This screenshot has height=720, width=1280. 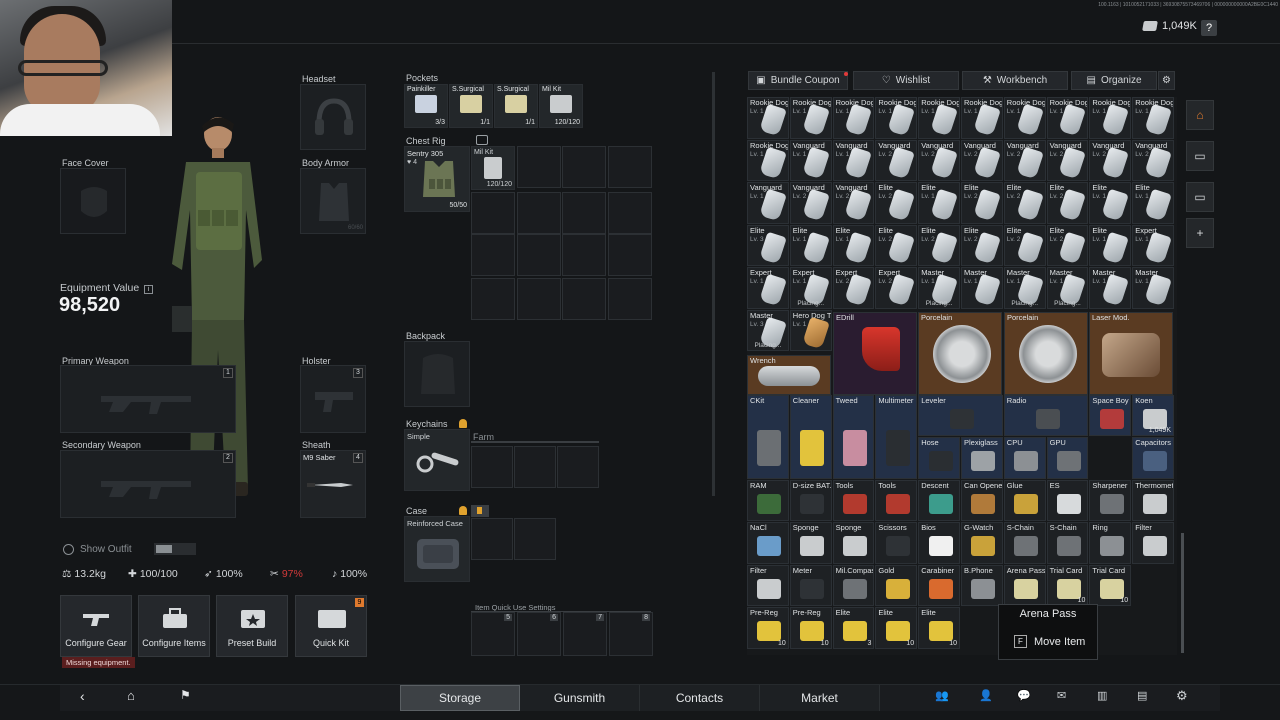 I want to click on storage-item: Laser Mod., so click(x=1131, y=353).